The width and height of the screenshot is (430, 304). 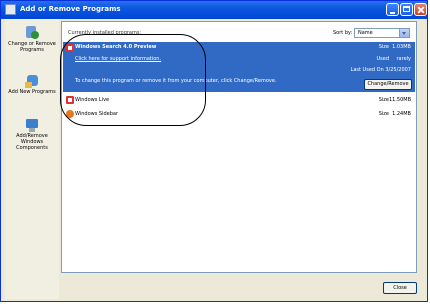 I want to click on sort-label: Sort by:, so click(x=343, y=33).